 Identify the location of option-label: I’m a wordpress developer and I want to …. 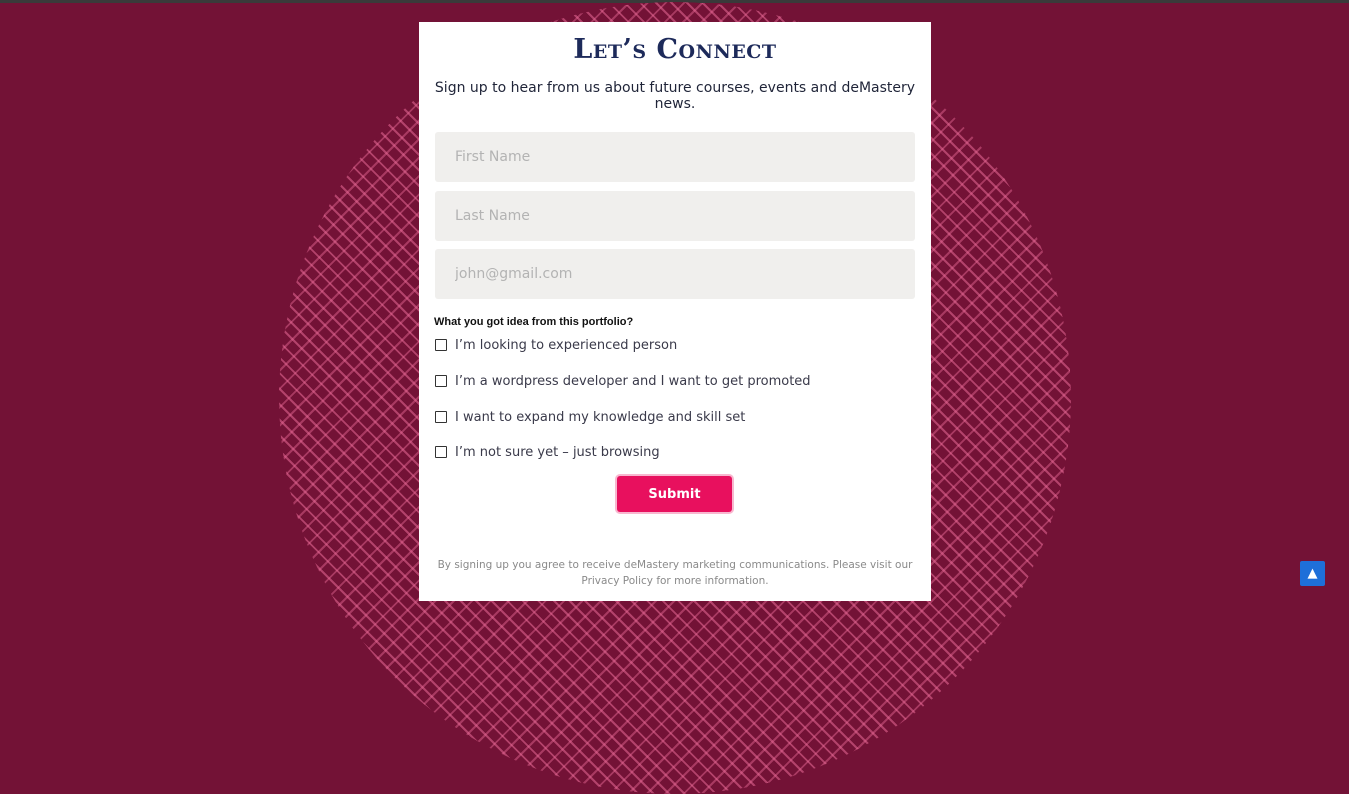
(633, 381).